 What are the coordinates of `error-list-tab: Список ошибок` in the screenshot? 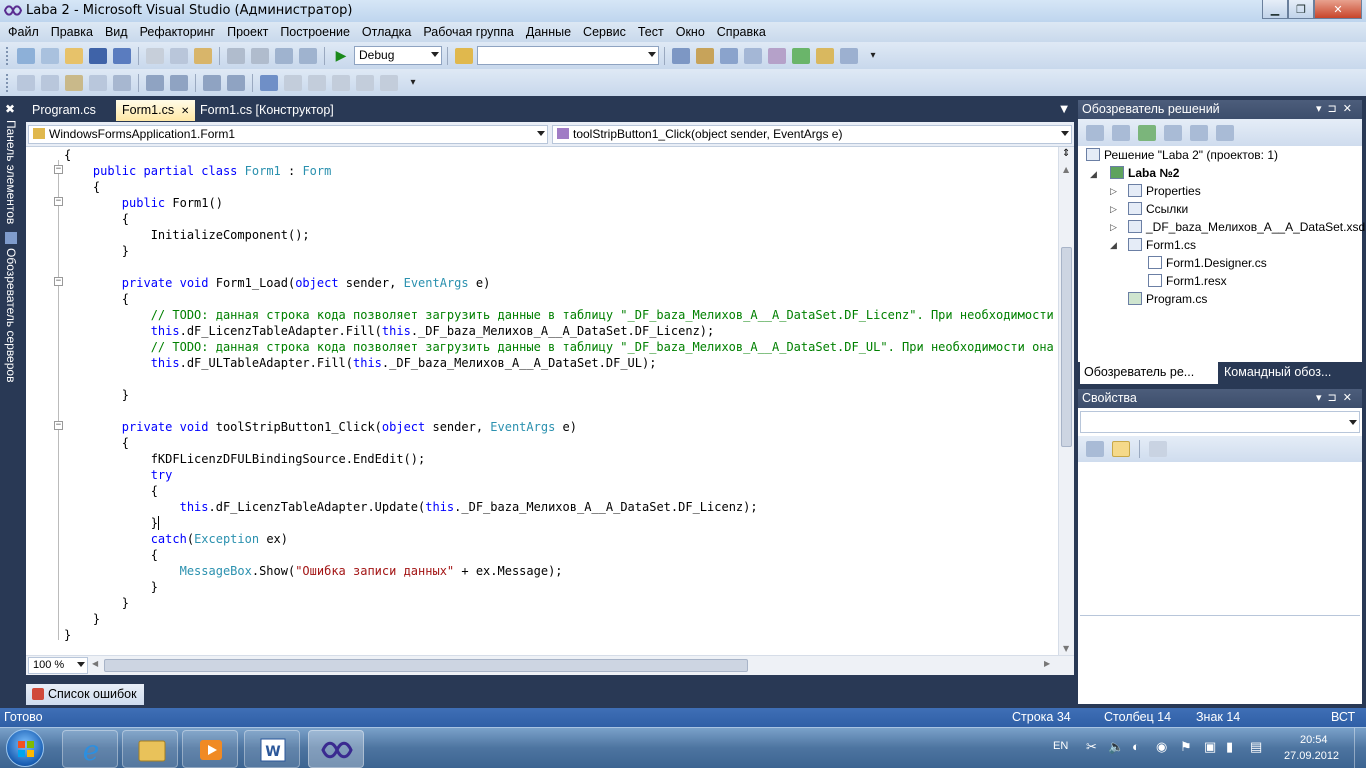 It's located at (85, 694).